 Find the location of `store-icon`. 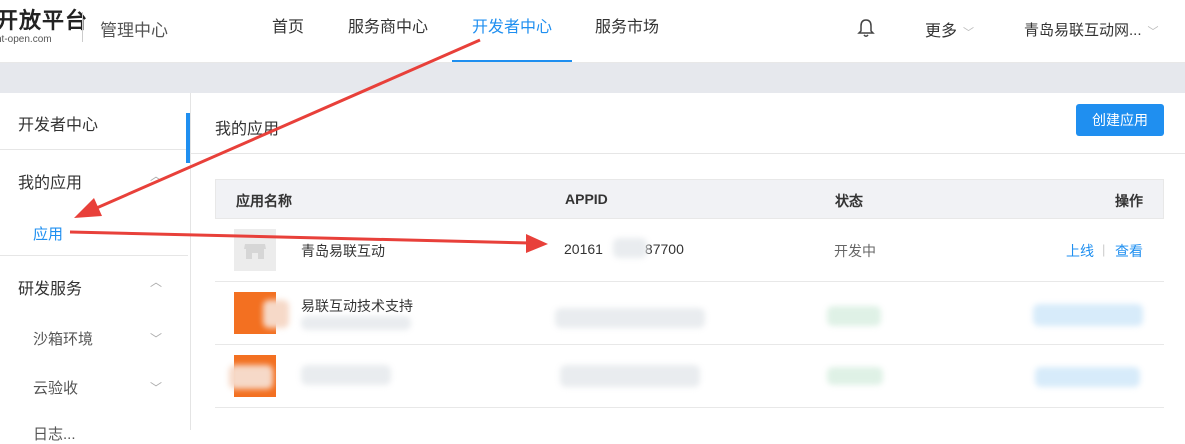

store-icon is located at coordinates (255, 251).